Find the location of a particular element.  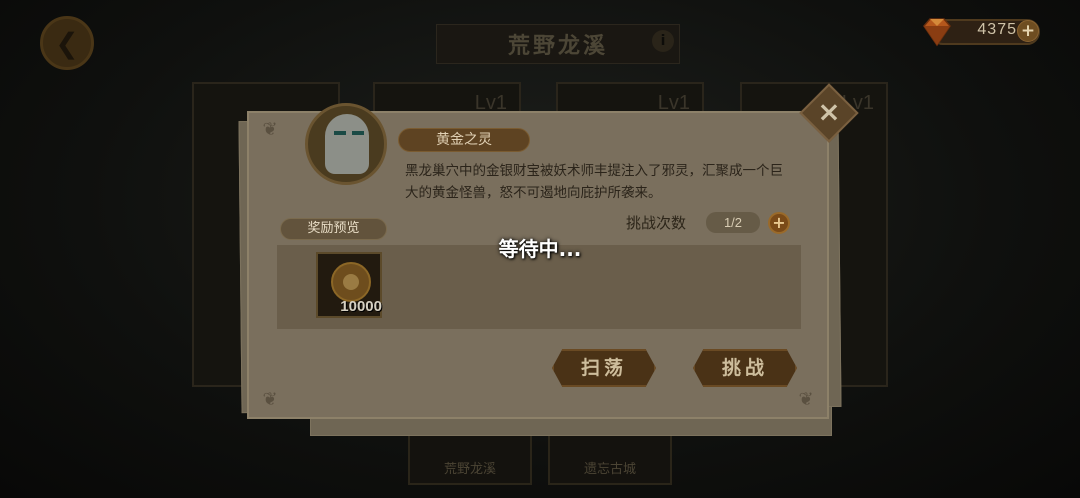

golden-helm-icon is located at coordinates (347, 144).